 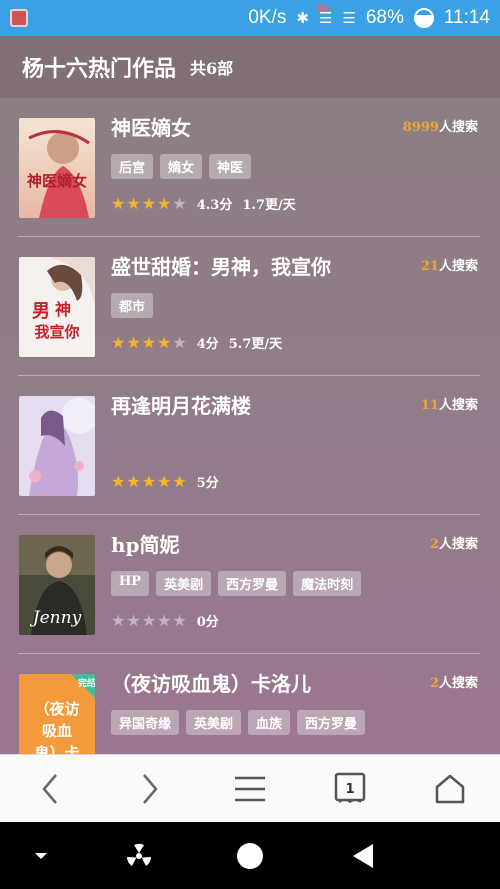 I want to click on back-icon, so click(x=49, y=788).